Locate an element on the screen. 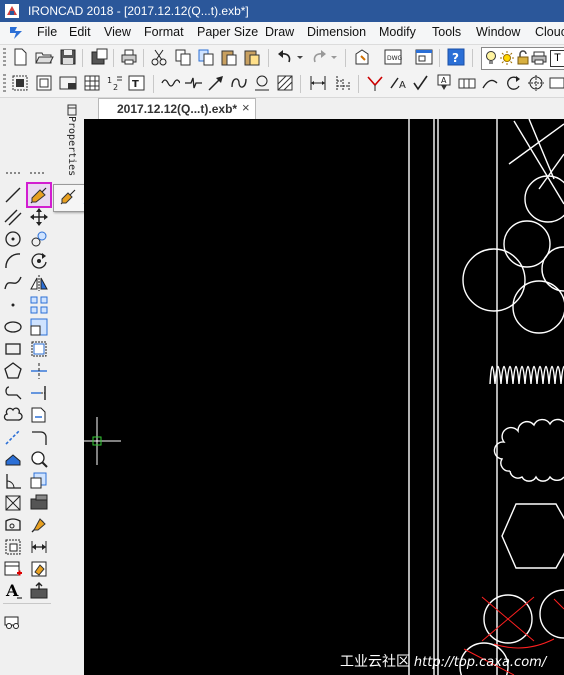 The height and width of the screenshot is (675, 564). frame-icon is located at coordinates (68, 83).